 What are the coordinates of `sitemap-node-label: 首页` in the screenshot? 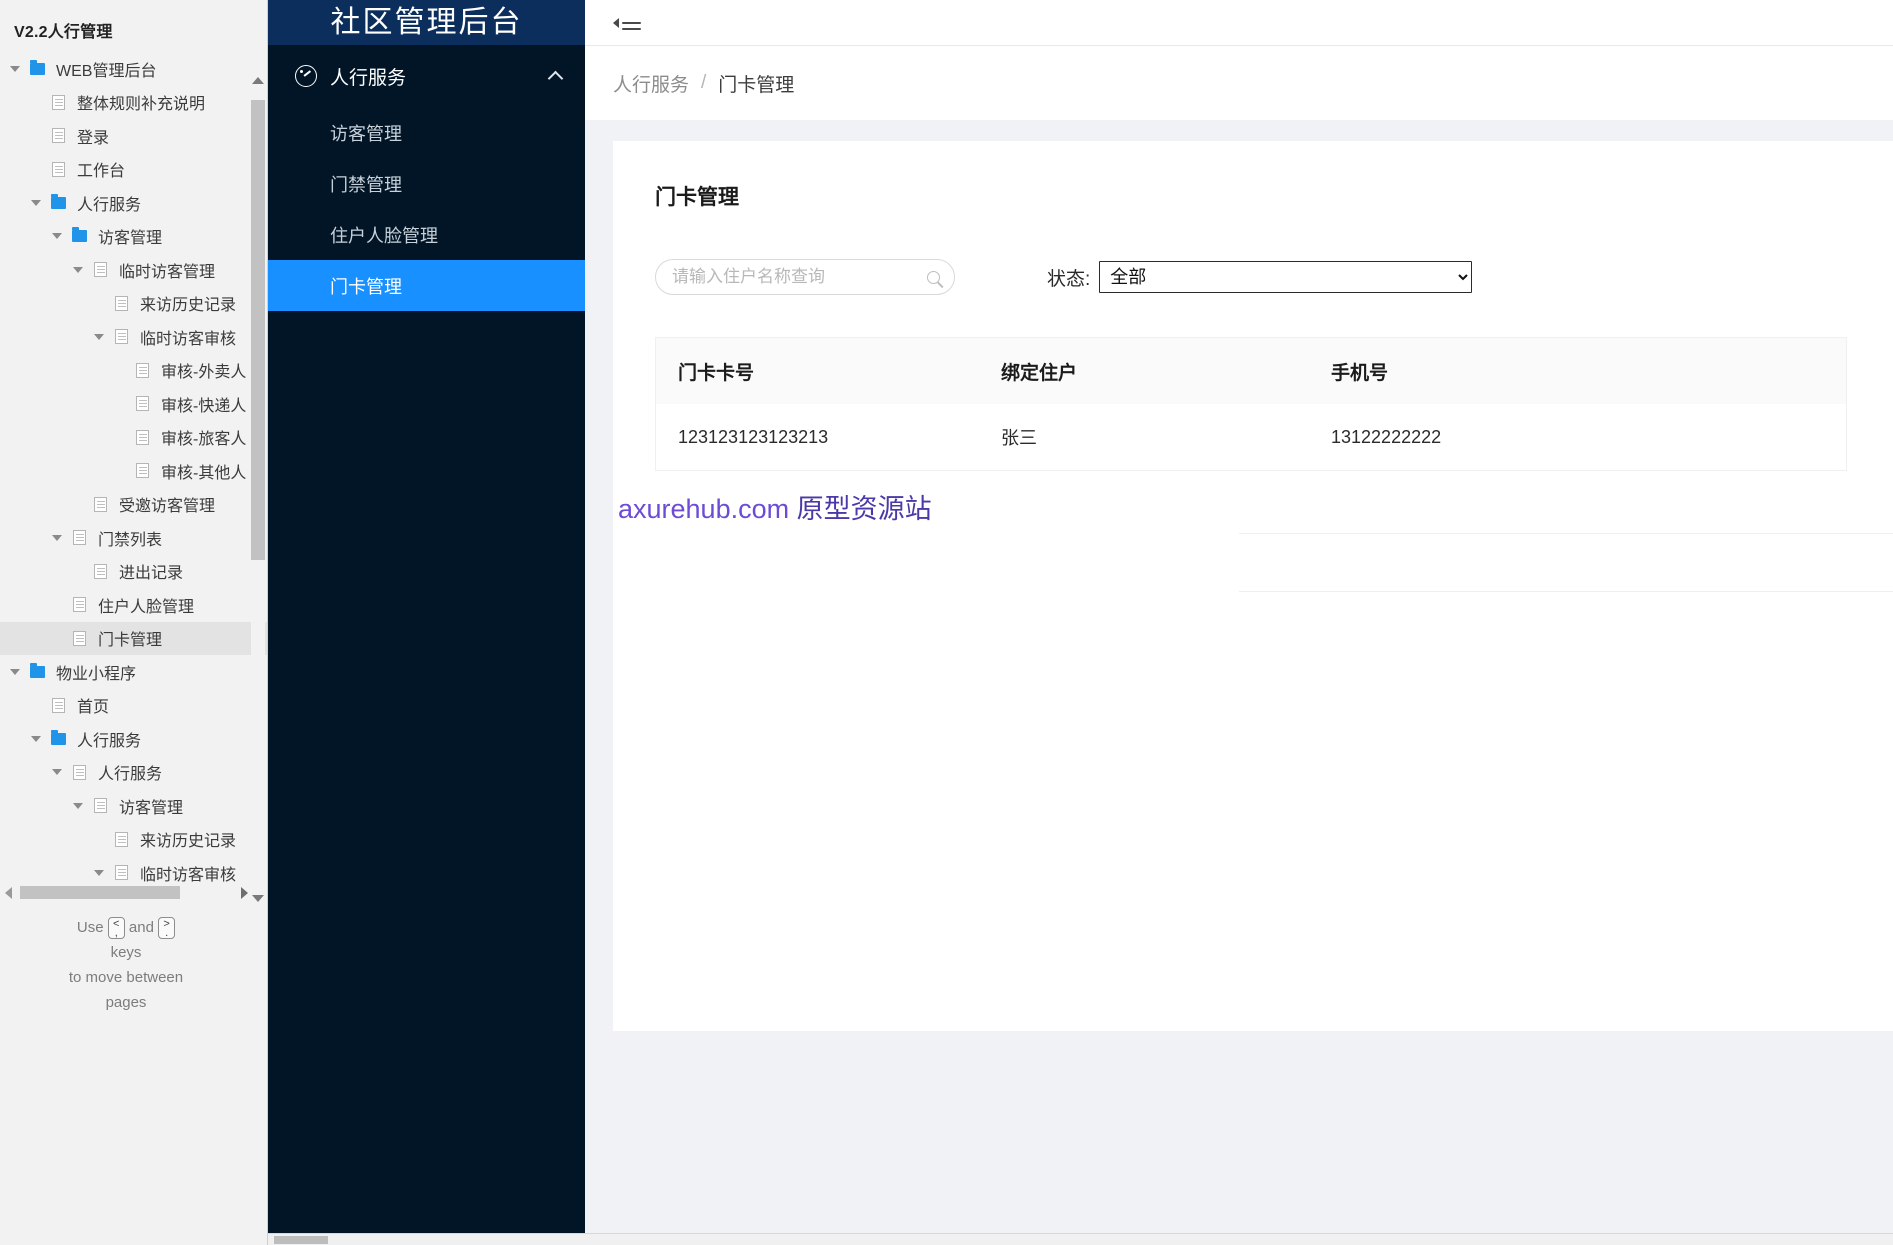 It's located at (93, 708).